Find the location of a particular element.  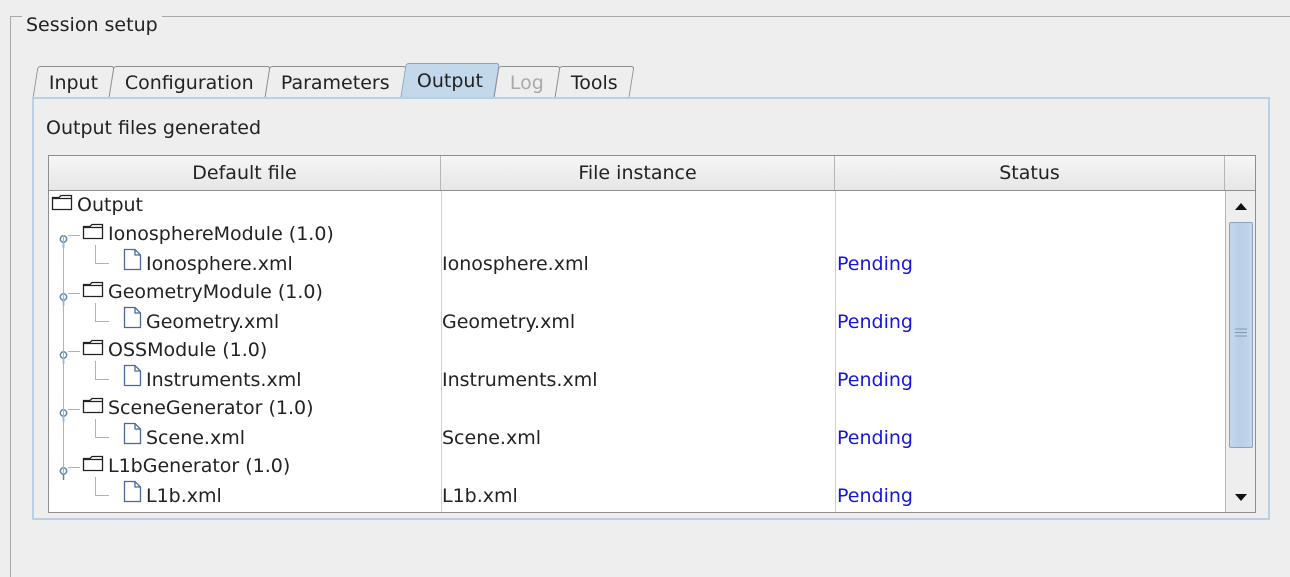

tree-node-label: Output is located at coordinates (97, 205).